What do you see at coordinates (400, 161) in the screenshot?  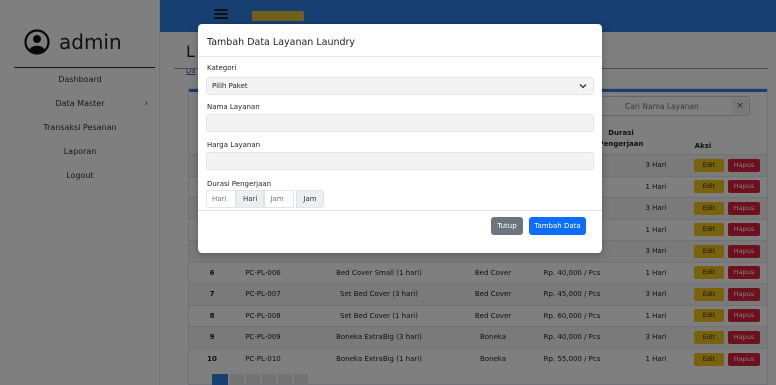 I see `harga-layanan-input` at bounding box center [400, 161].